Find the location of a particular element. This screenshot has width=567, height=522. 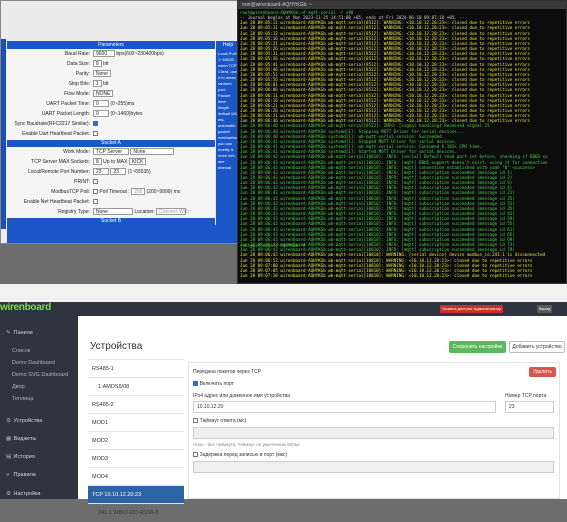

stop-bits-row: Stop Bits: 1 bit is located at coordinates (111, 84).